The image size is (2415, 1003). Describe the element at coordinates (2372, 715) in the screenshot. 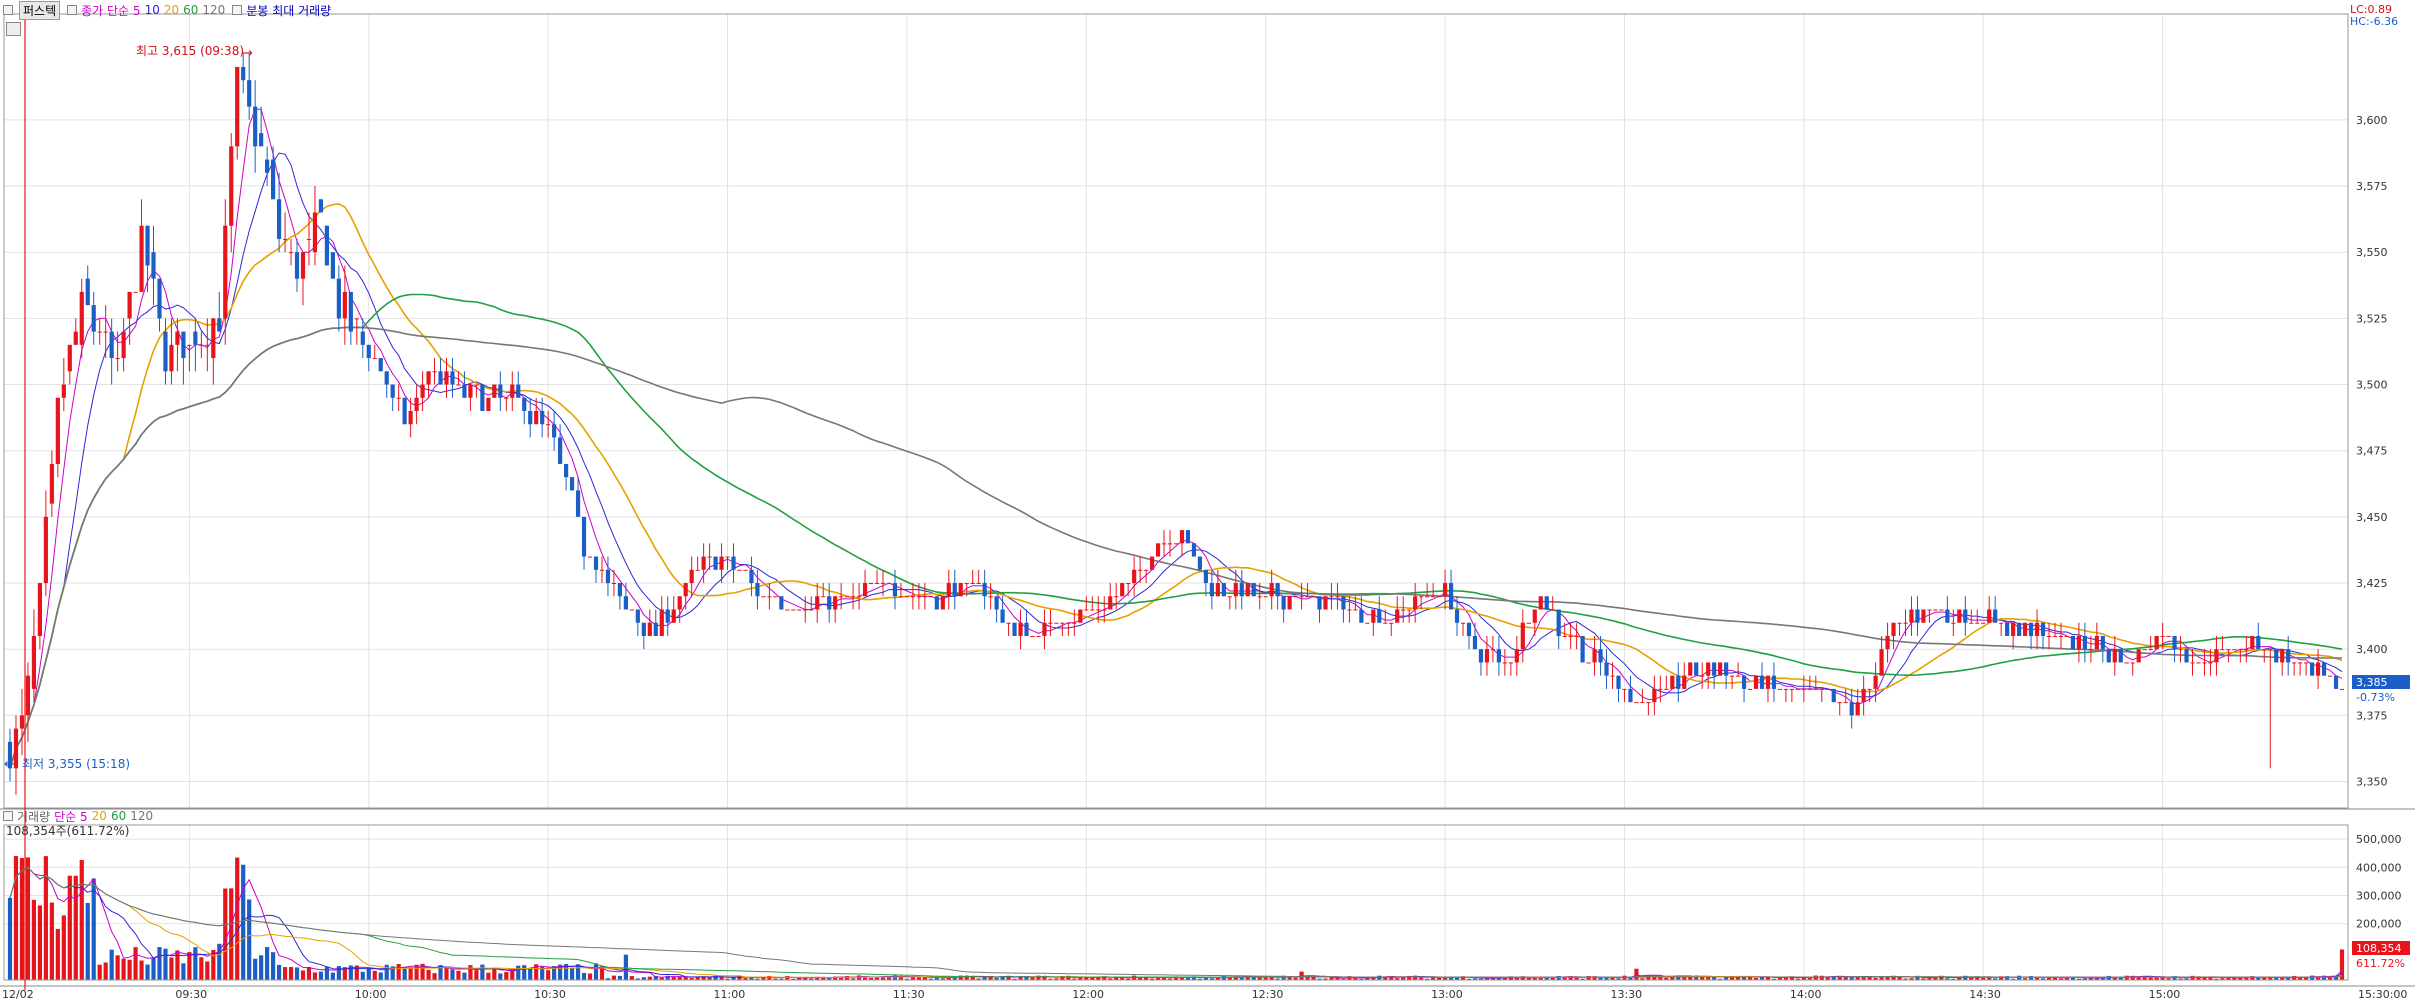

I see `price-tick-label: 3,375` at that location.